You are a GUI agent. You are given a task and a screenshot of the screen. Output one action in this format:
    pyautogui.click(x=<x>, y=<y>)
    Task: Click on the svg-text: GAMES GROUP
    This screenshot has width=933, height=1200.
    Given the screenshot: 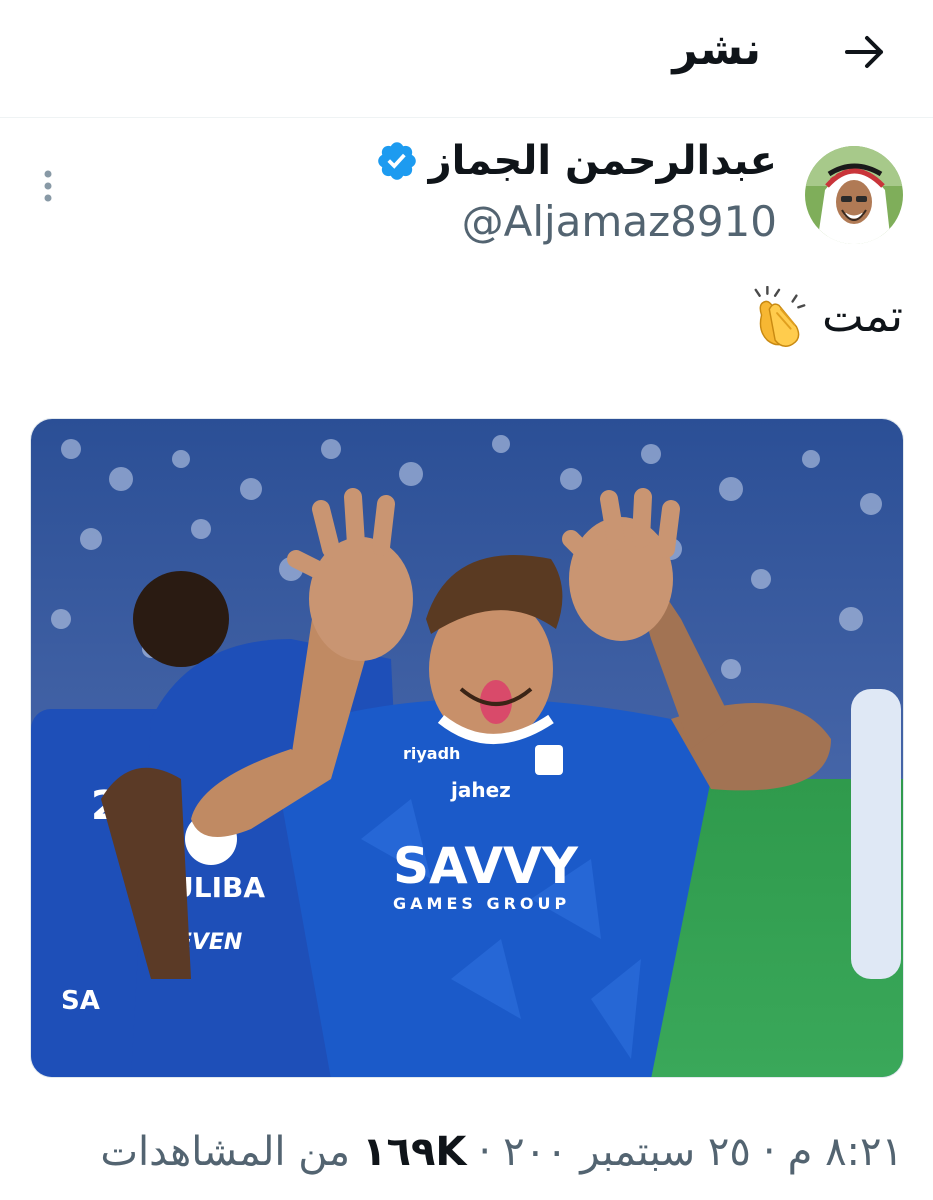 What is the action you would take?
    pyautogui.click(x=481, y=903)
    